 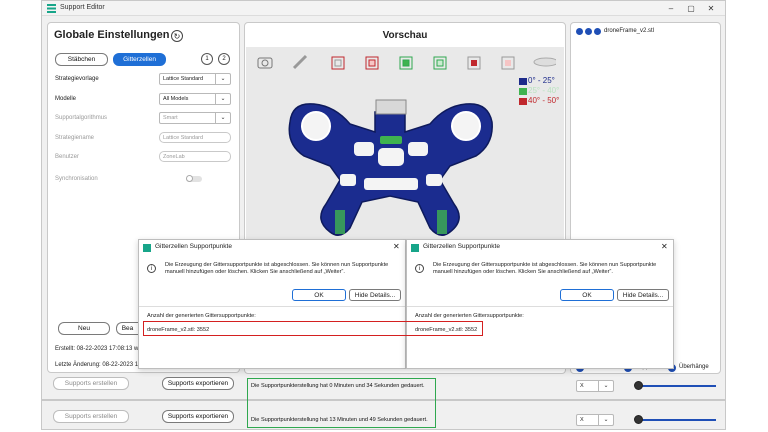 What do you see at coordinates (97, 349) in the screenshot?
I see `created-text: Erstellt: 08-22-2023 17:08:13 w` at bounding box center [97, 349].